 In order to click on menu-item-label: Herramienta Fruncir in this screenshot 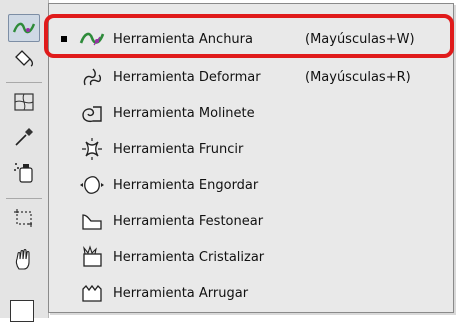, I will do `click(178, 149)`.